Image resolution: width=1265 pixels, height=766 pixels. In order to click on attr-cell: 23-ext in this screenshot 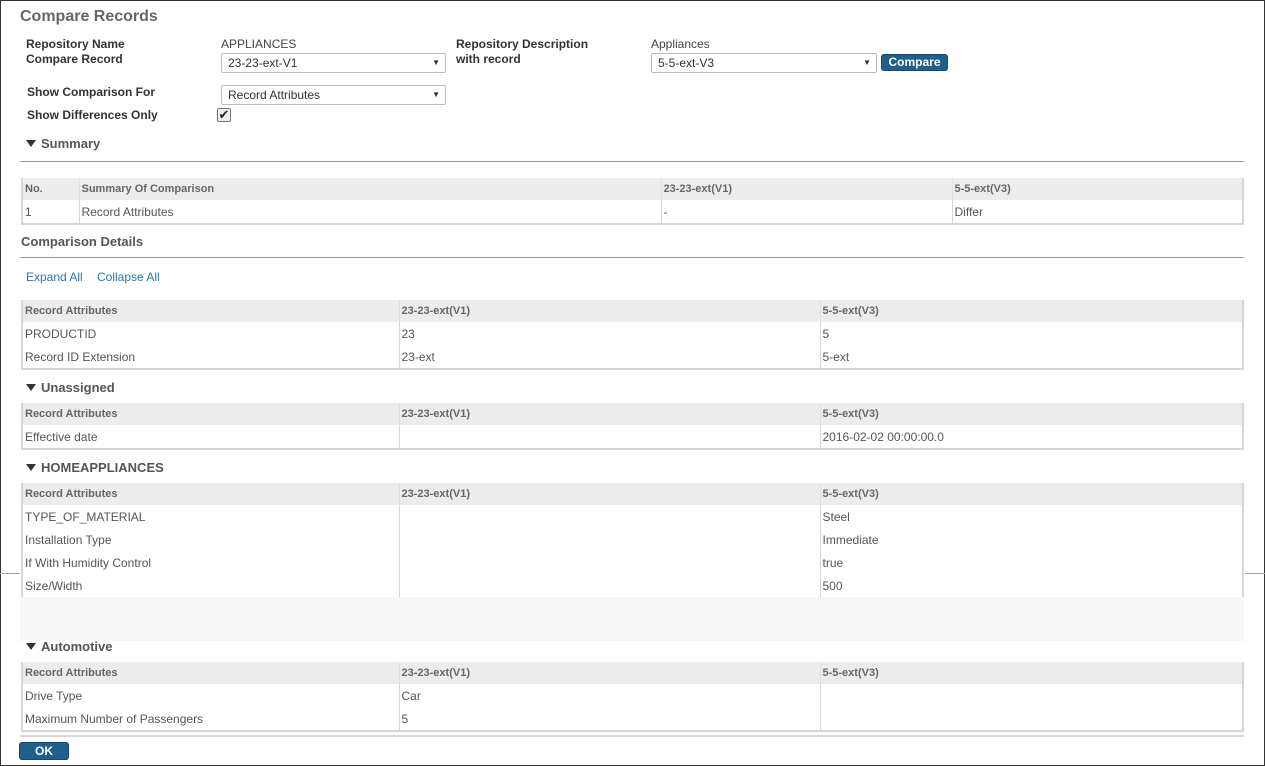, I will do `click(609, 357)`.